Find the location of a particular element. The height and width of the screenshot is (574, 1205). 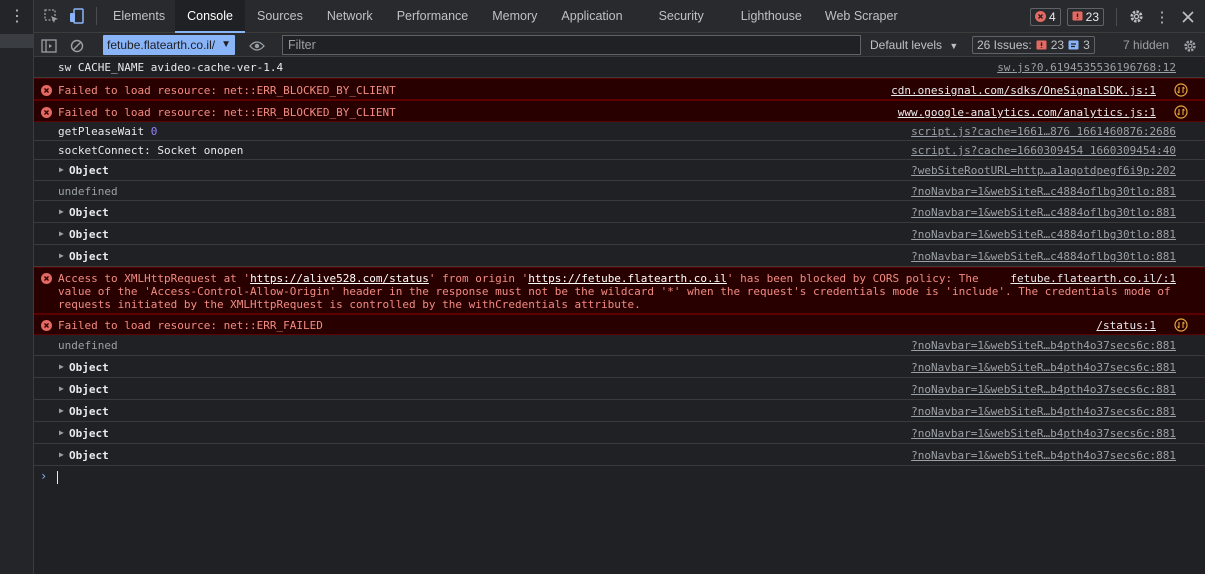

tab-memory: Memory is located at coordinates (514, 16).